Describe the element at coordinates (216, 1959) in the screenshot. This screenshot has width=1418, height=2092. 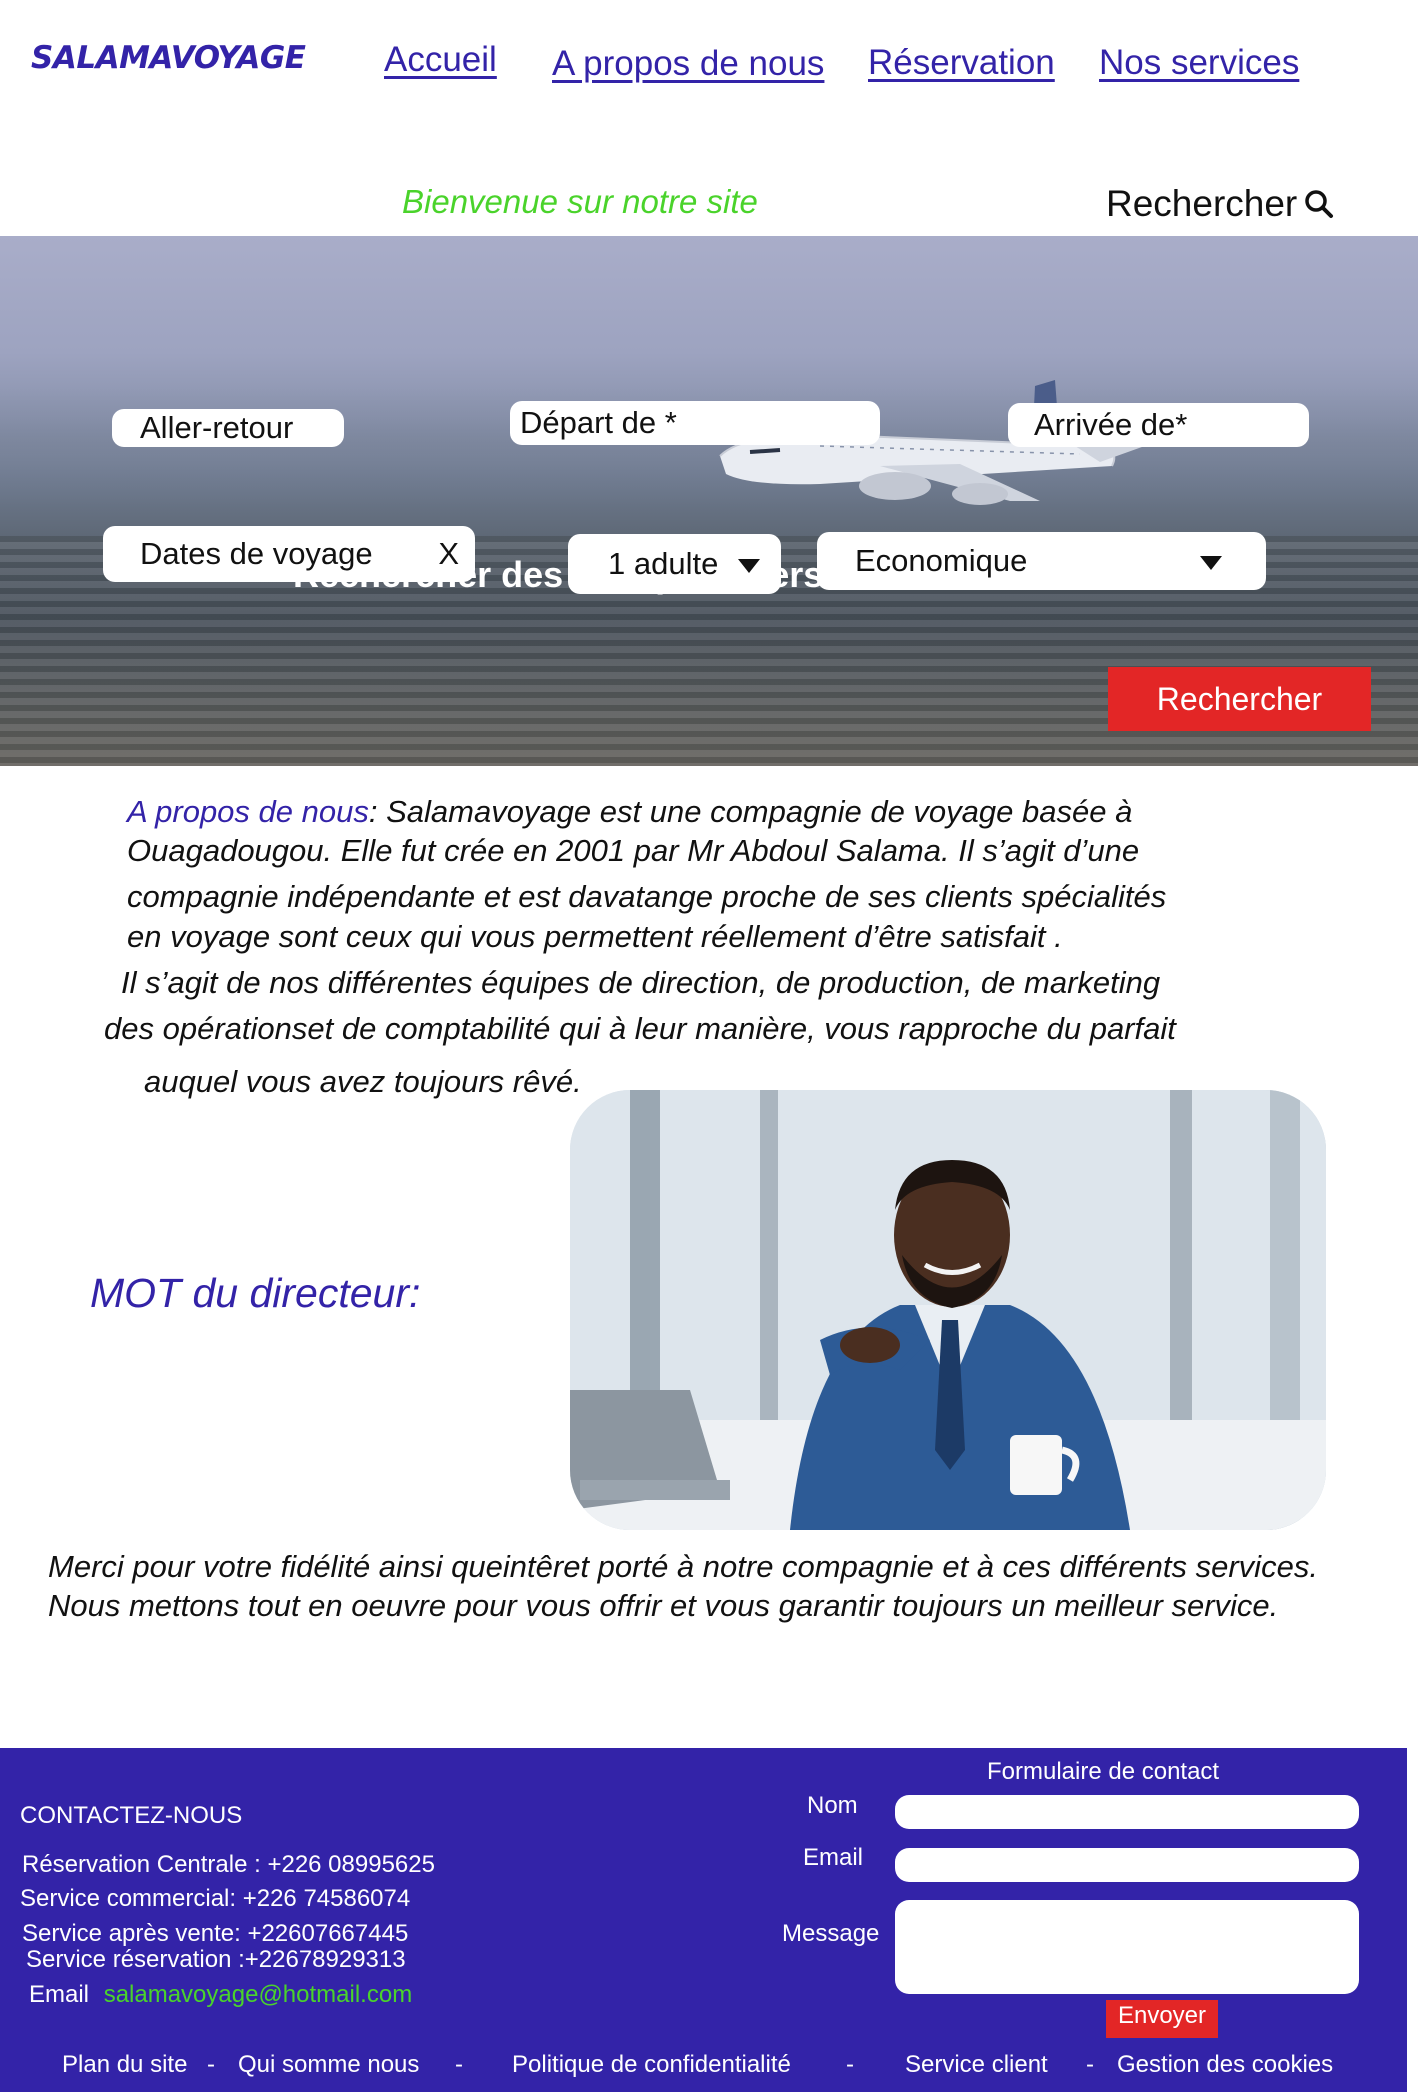
I see `contact-service-reservation: Service réservation :+22678929313` at that location.